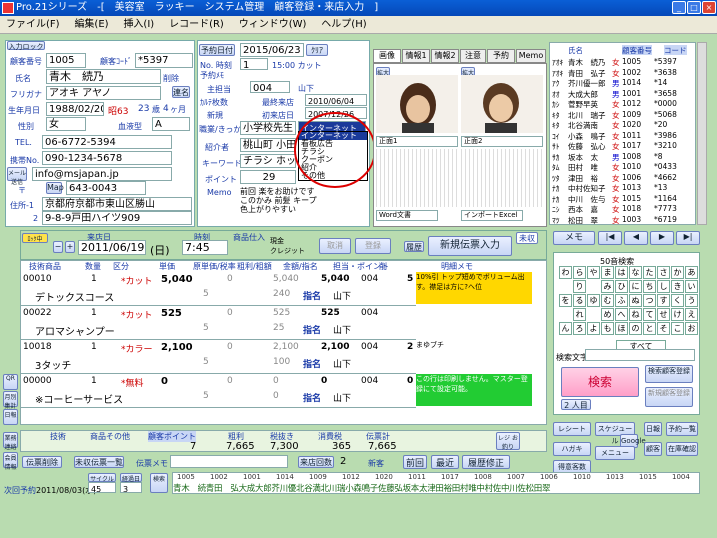  Describe the element at coordinates (407, 215) in the screenshot. I see `word-doc-field: Word文書` at that location.